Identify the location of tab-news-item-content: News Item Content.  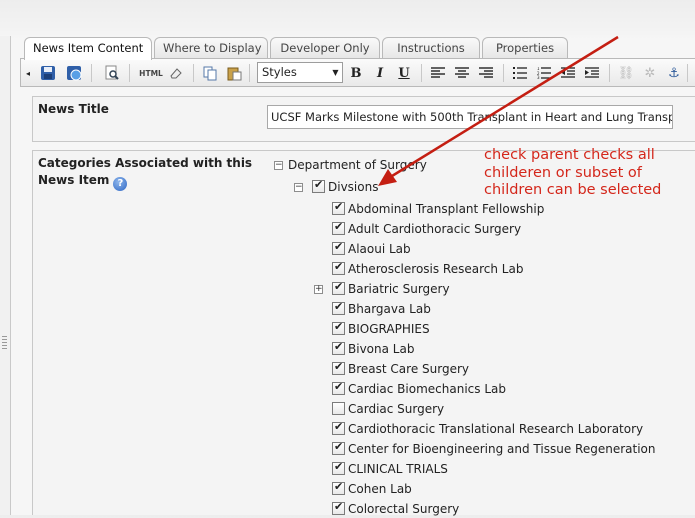
(88, 48).